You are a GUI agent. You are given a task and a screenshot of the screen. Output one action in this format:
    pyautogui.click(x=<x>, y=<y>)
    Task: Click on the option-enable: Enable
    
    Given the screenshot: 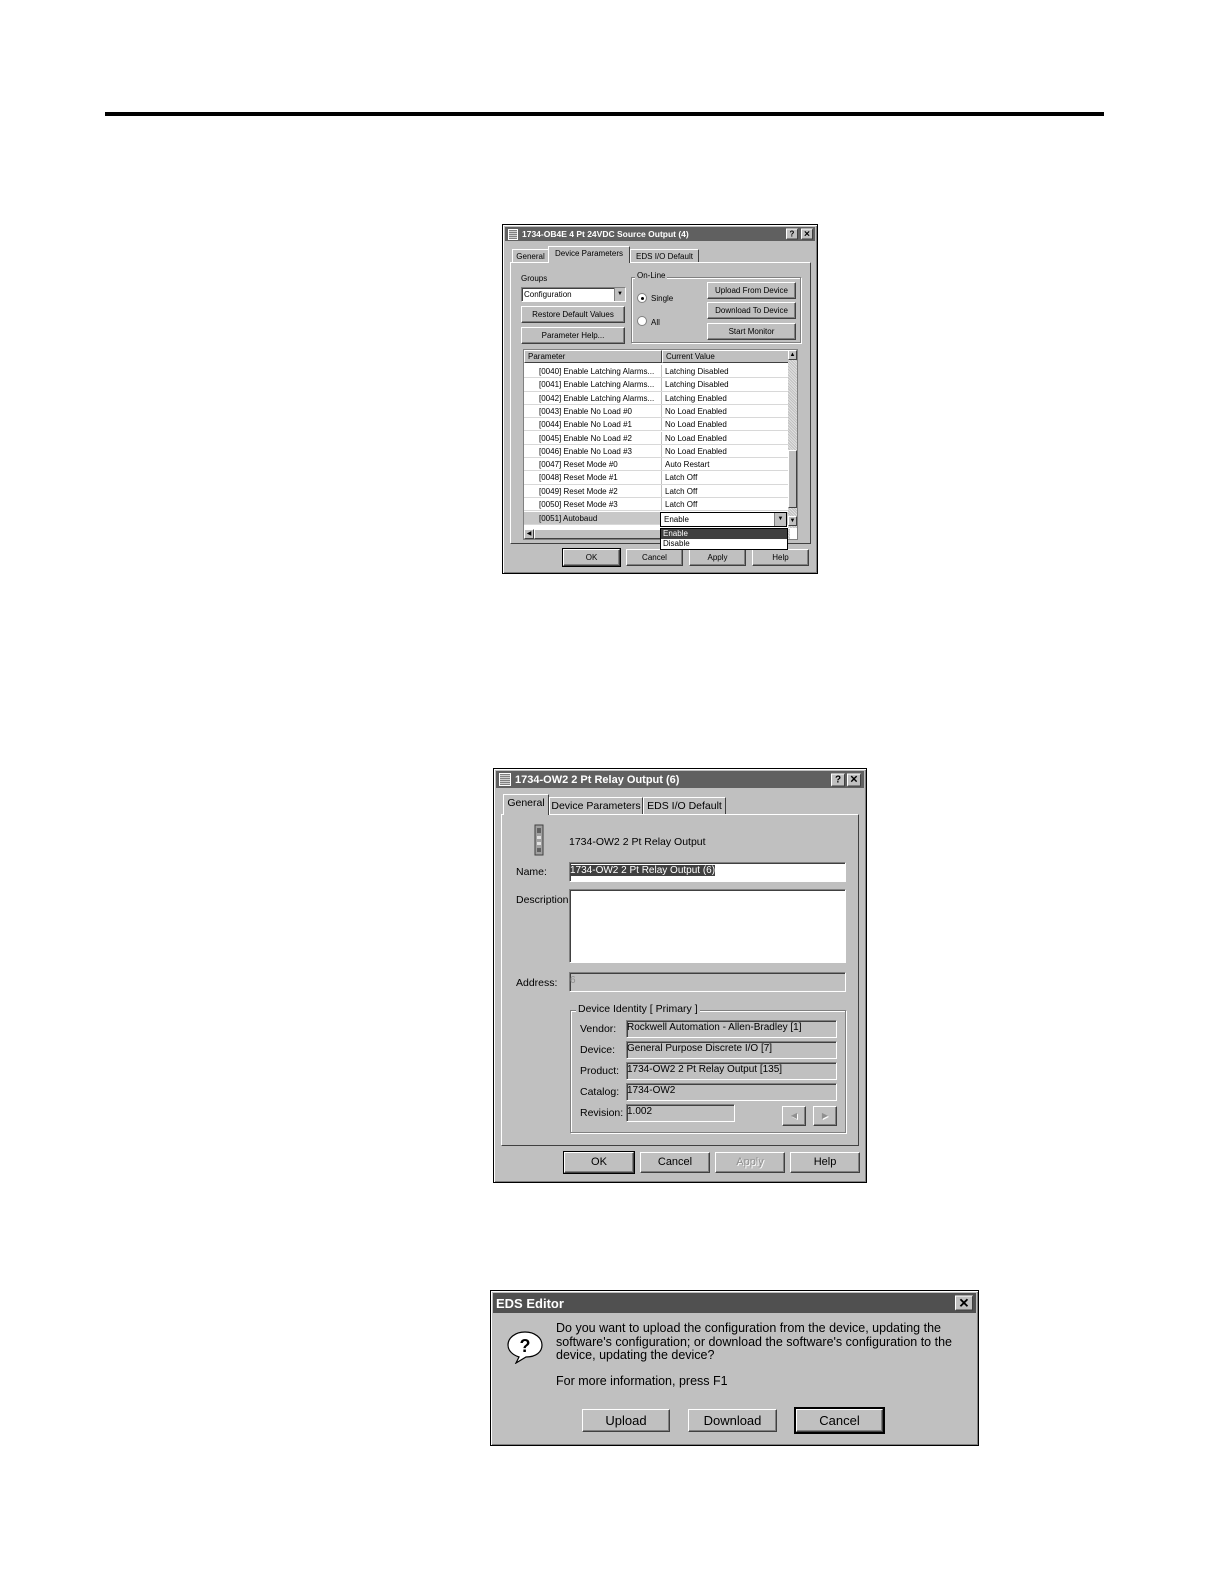 What is the action you would take?
    pyautogui.click(x=724, y=534)
    